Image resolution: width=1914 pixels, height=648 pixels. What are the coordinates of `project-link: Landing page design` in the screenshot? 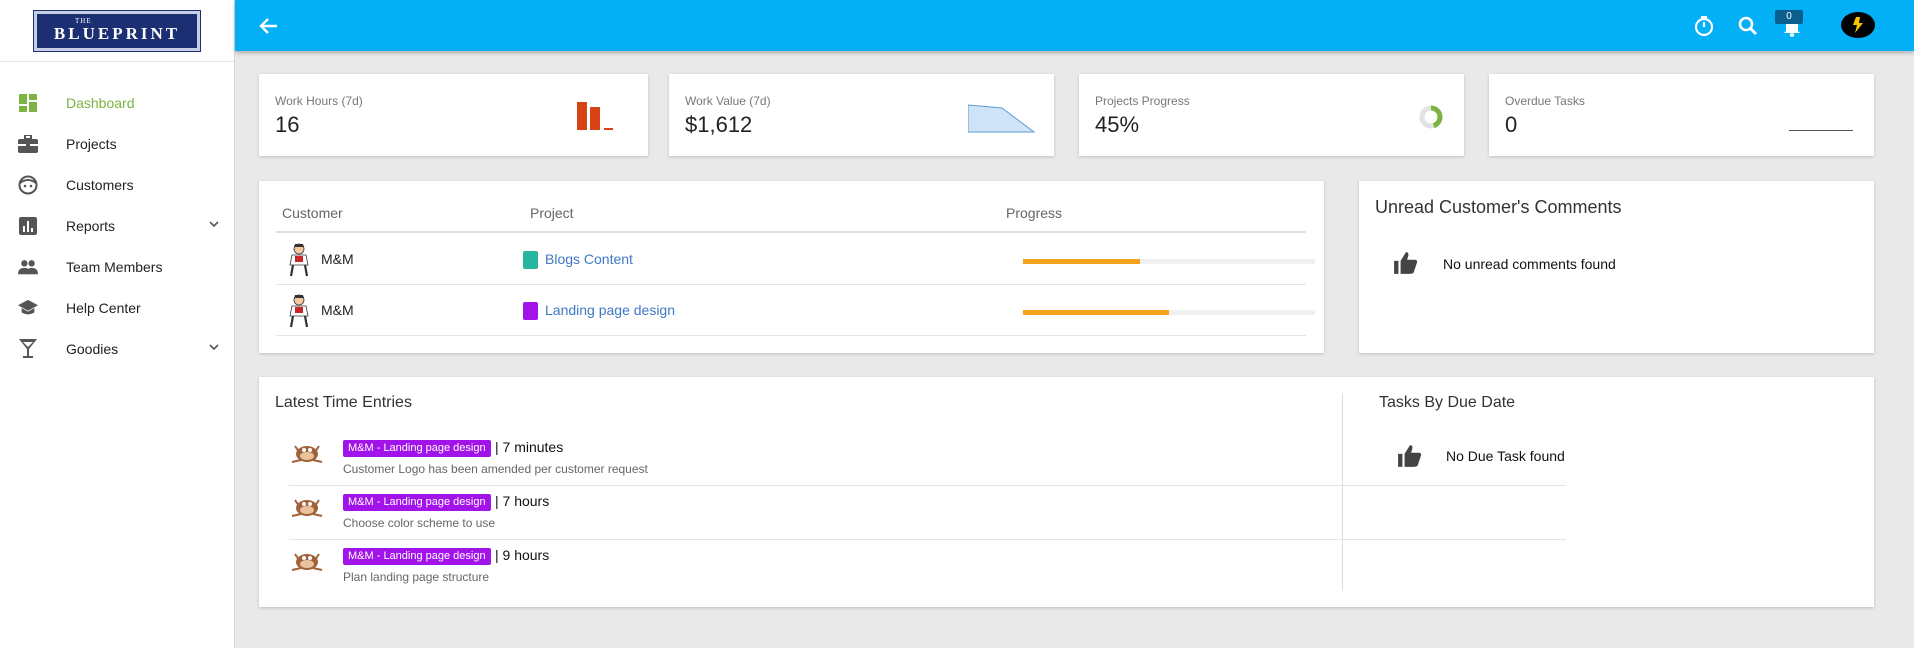 It's located at (610, 310).